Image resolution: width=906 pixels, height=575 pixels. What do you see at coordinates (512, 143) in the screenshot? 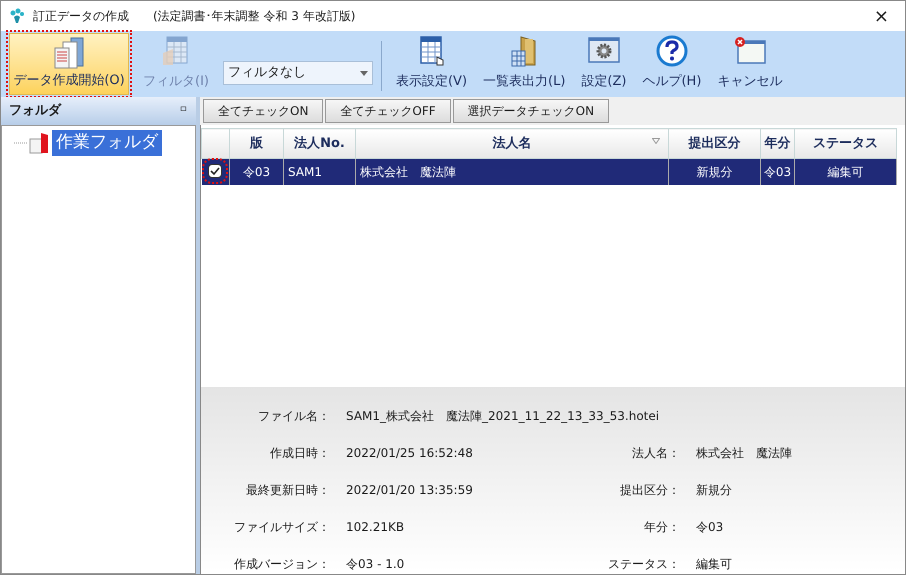
I see `column-header: 法人名` at bounding box center [512, 143].